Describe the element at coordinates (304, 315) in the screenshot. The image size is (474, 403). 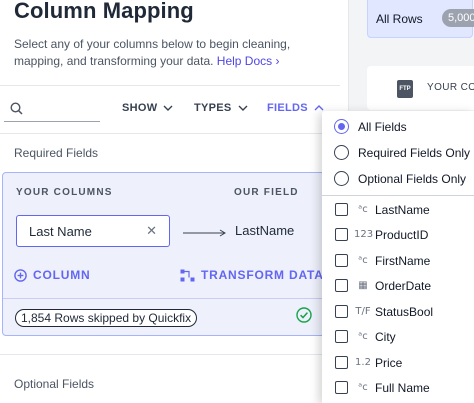
I see `check-circle-icon` at that location.